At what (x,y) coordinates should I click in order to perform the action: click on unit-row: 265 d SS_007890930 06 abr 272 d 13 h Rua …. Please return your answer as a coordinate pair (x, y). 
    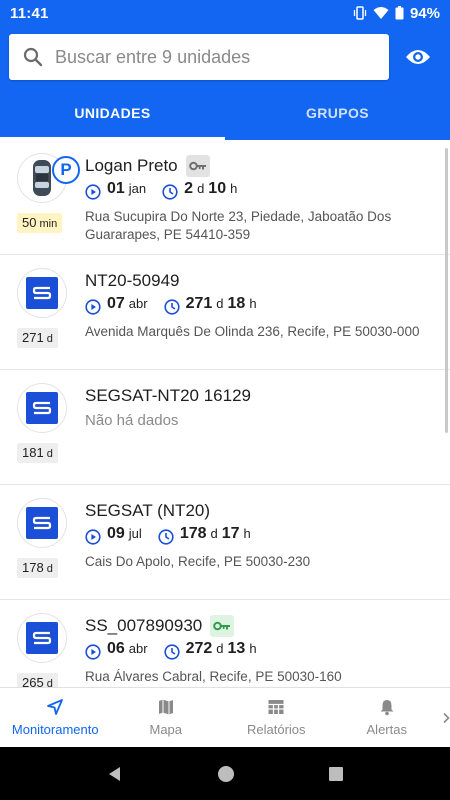
    Looking at the image, I should click on (225, 644).